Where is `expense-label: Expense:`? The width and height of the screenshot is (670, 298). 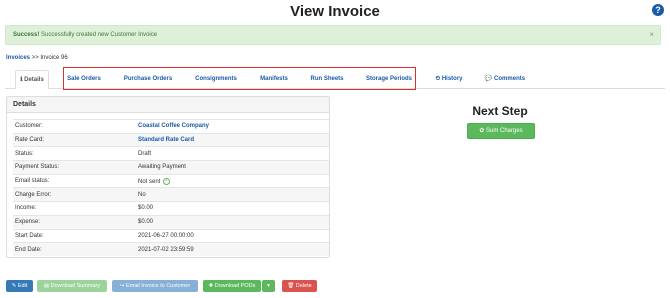
expense-label: Expense: is located at coordinates (28, 222).